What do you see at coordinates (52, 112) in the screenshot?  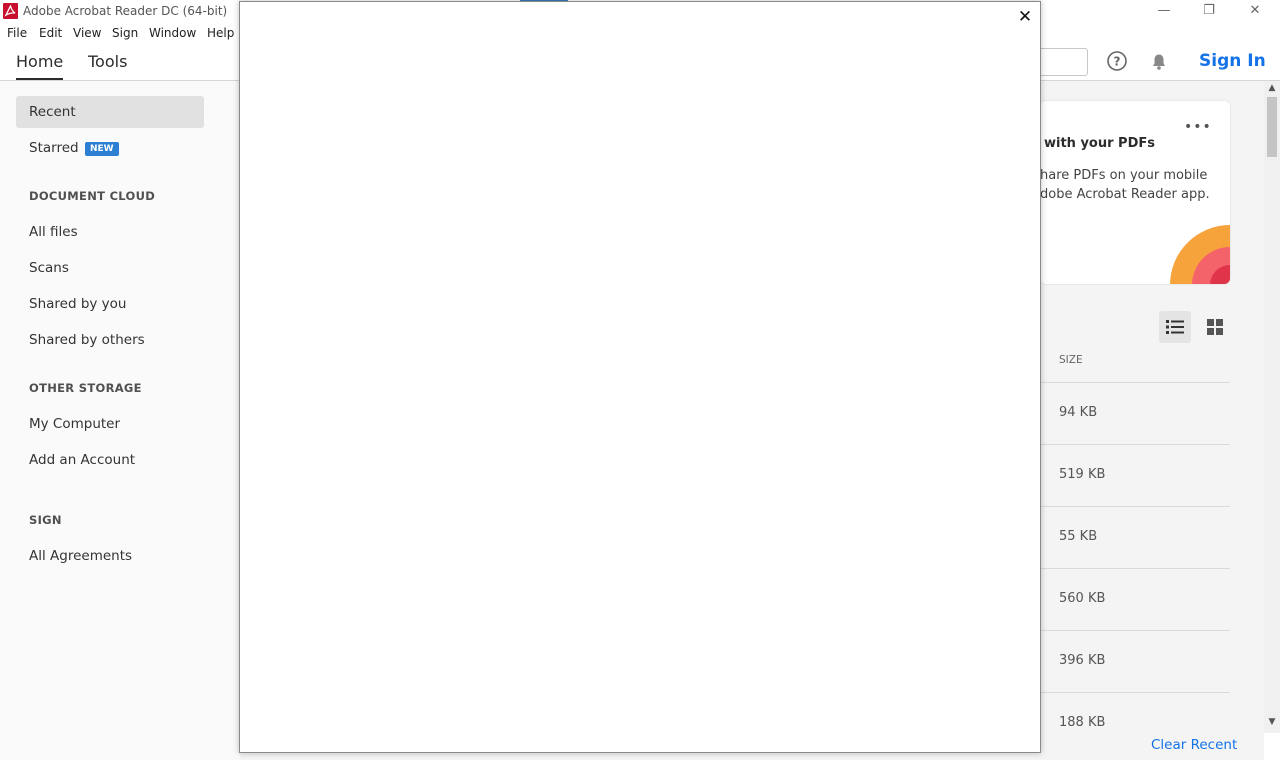 I see `sidebar-item-recent: Recent` at bounding box center [52, 112].